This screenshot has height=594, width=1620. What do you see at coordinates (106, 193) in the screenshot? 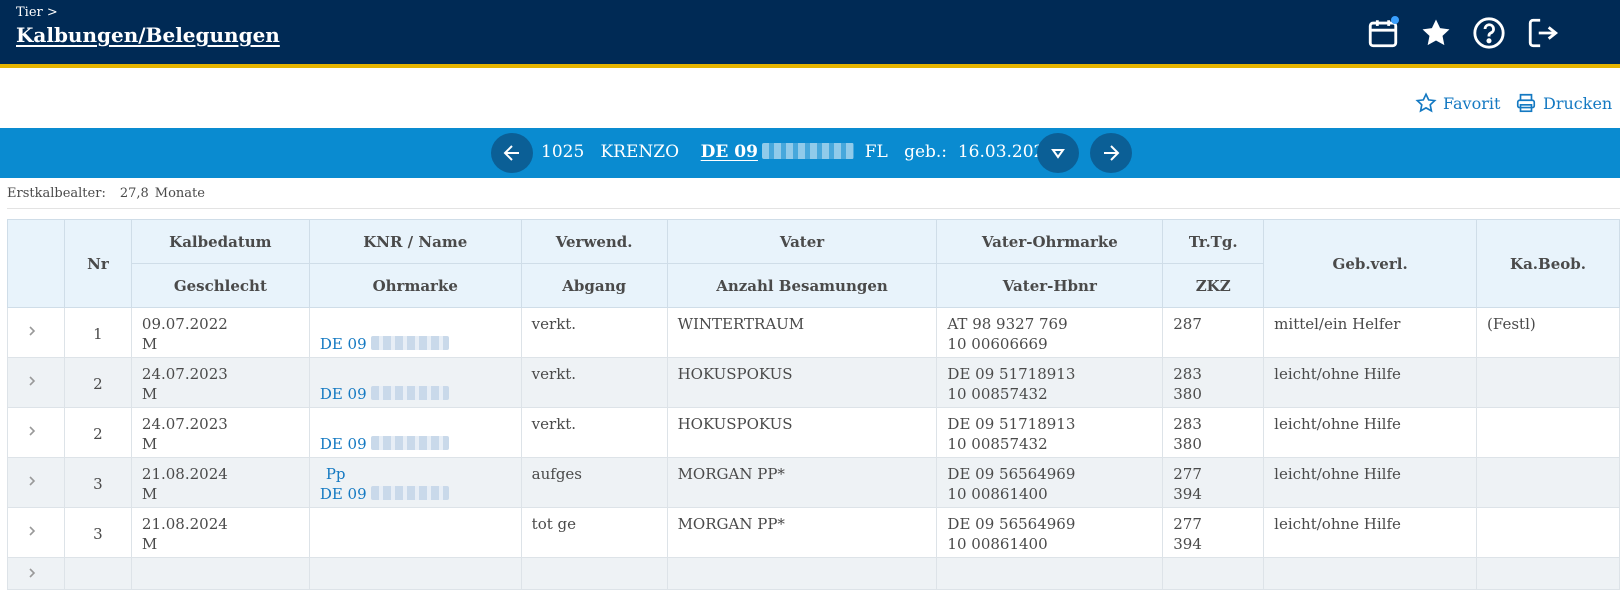
I see `first-calving-age: Erstkalbealter: 27,8 Monate` at bounding box center [106, 193].